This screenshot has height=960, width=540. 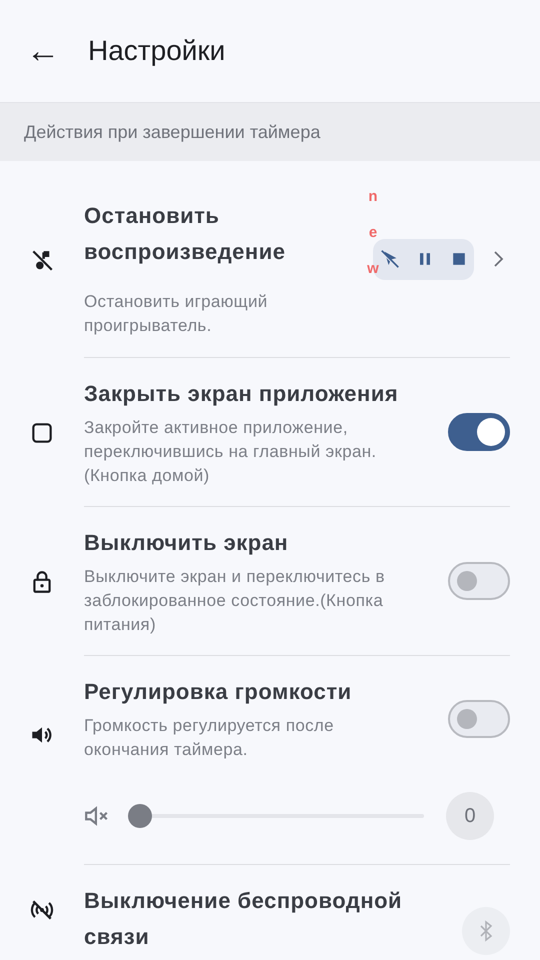 What do you see at coordinates (389, 259) in the screenshot?
I see `cursor-off-icon` at bounding box center [389, 259].